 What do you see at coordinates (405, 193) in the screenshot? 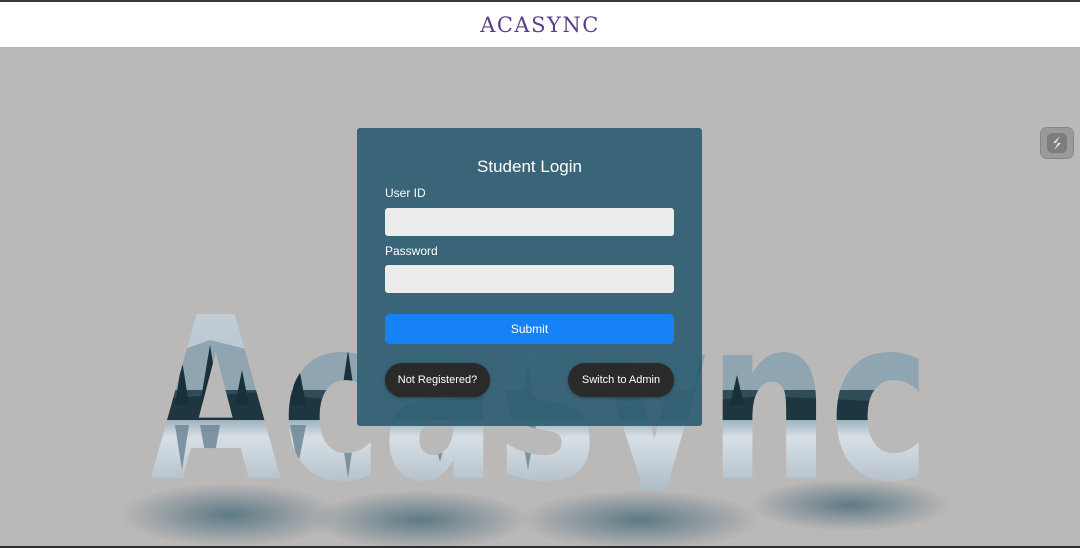
I see `user-id-label: User ID` at bounding box center [405, 193].